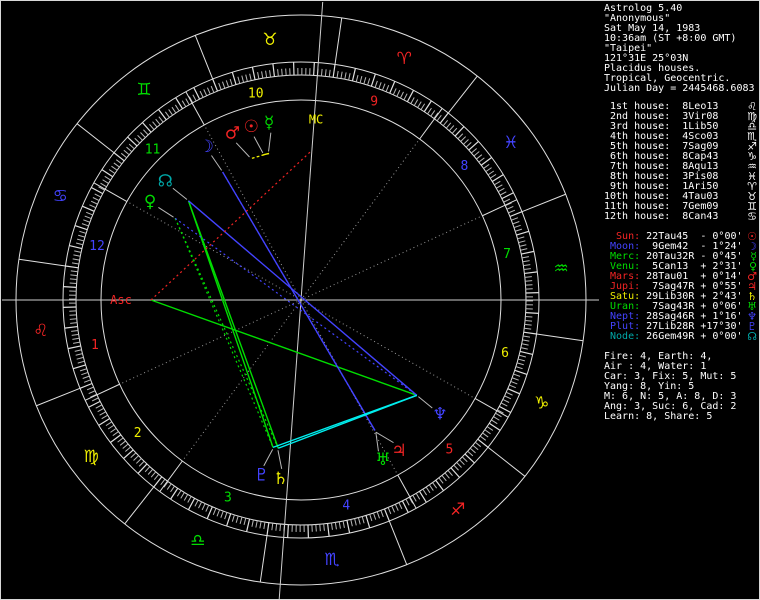 This screenshot has height=600, width=760. I want to click on house-number-6: 6, so click(505, 353).